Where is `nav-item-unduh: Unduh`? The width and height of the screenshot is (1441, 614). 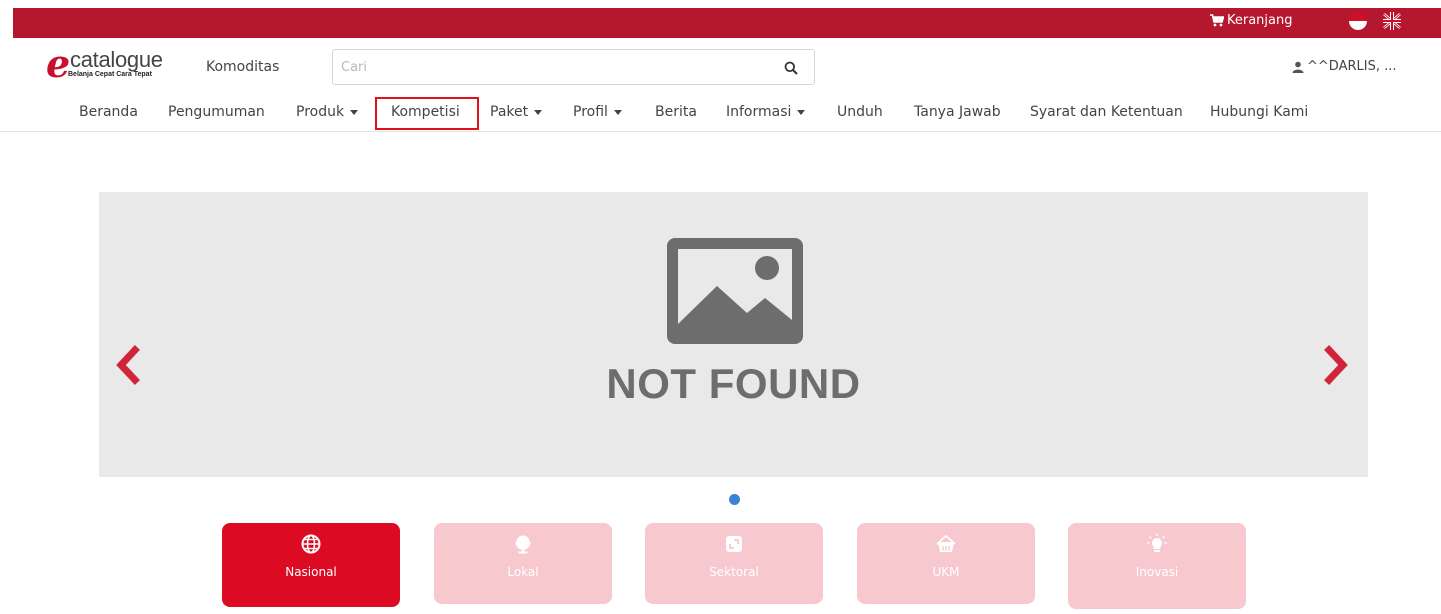
nav-item-unduh: Unduh is located at coordinates (860, 112).